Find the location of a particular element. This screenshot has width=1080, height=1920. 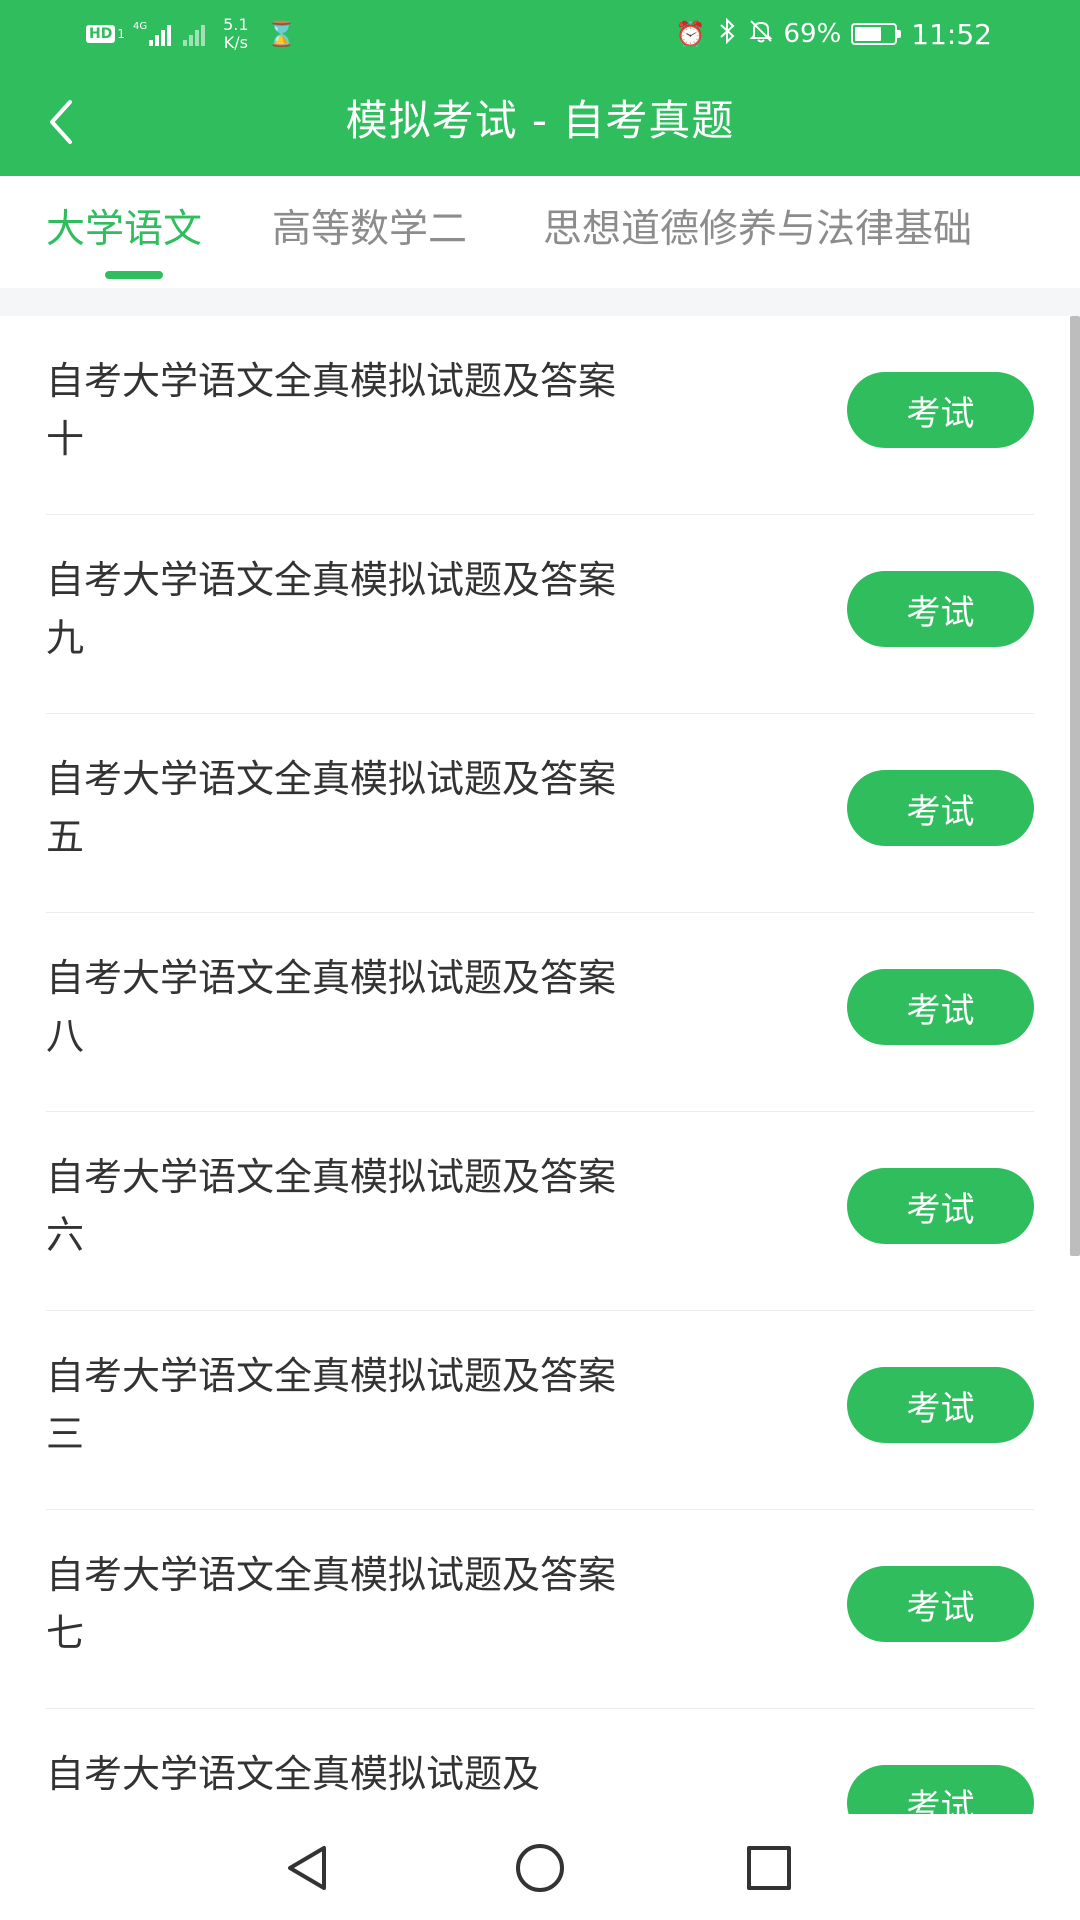

nav-back-button is located at coordinates (308, 1868).